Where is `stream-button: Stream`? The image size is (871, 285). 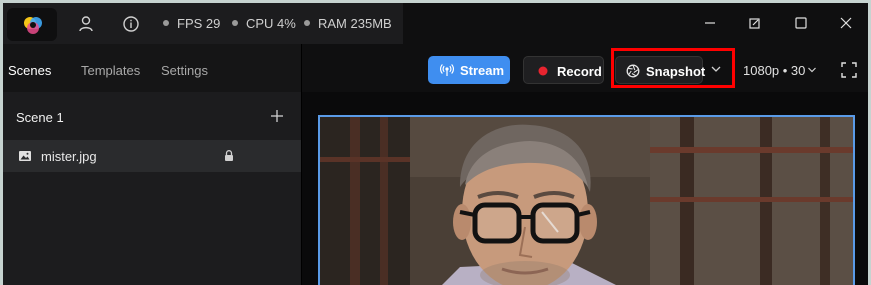 stream-button: Stream is located at coordinates (469, 70).